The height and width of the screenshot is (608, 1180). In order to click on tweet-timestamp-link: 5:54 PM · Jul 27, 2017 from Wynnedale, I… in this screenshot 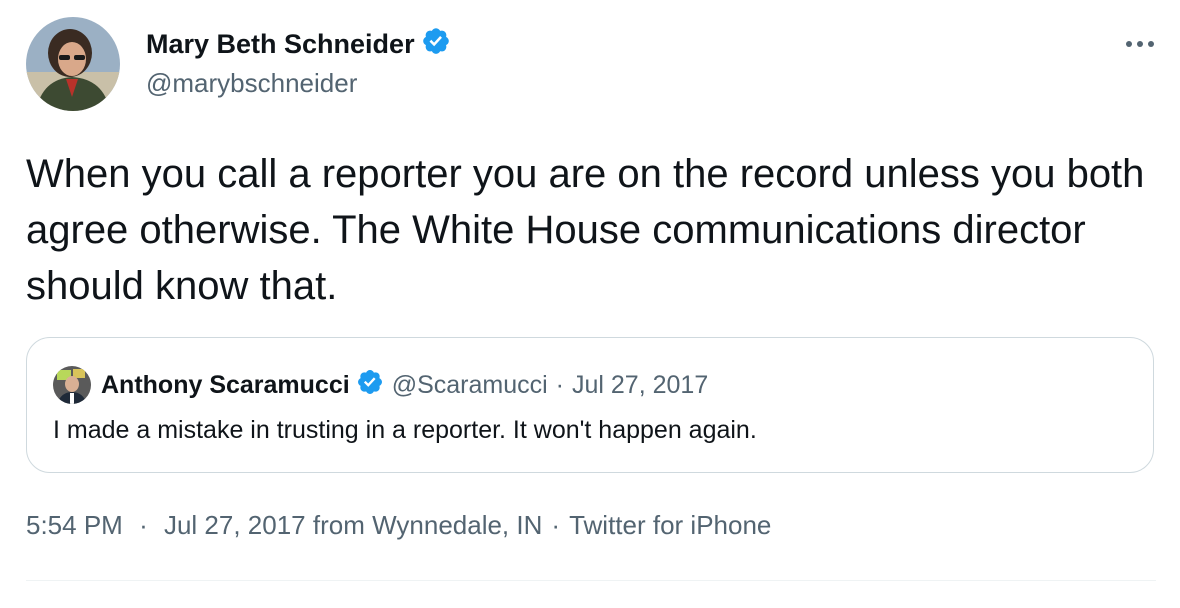, I will do `click(284, 525)`.